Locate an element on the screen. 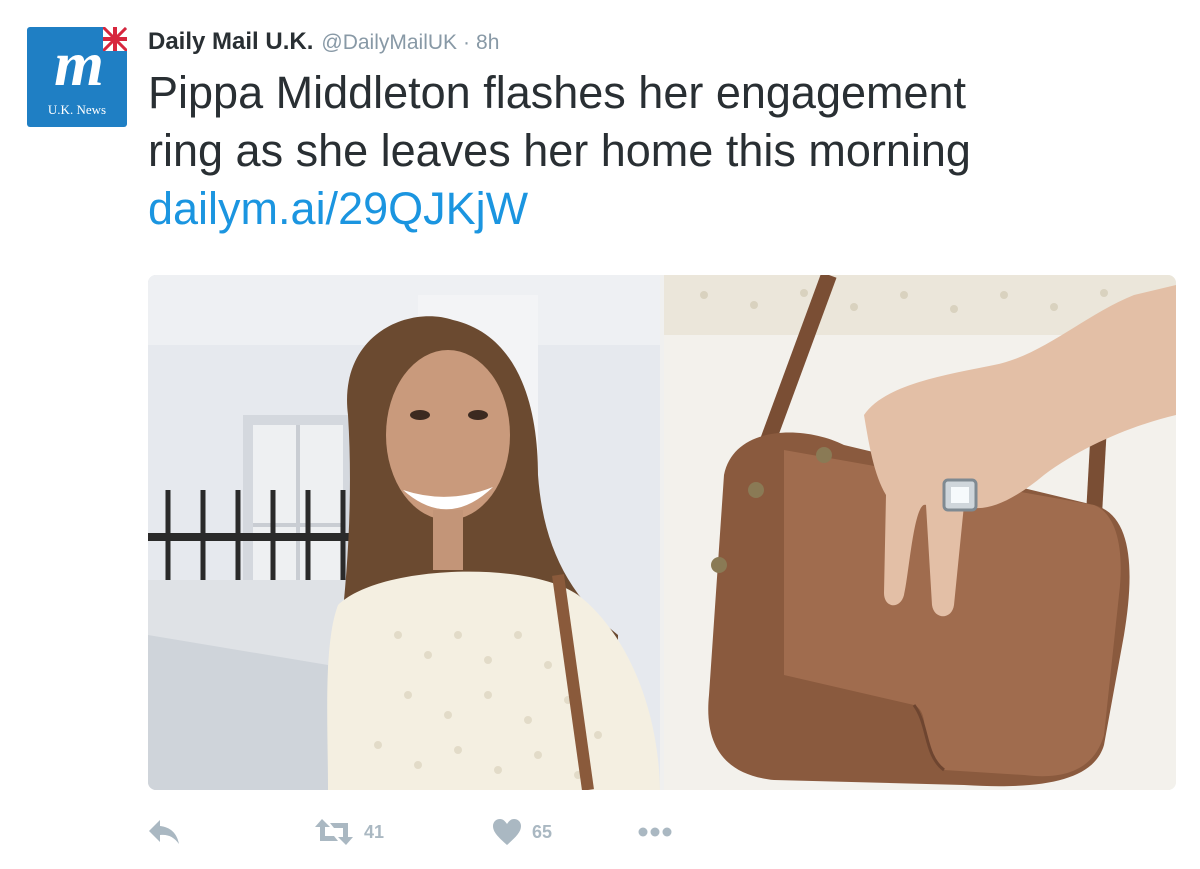  tweet-header: Daily Mail U.K. @DailyMailUK · 8h is located at coordinates (323, 43).